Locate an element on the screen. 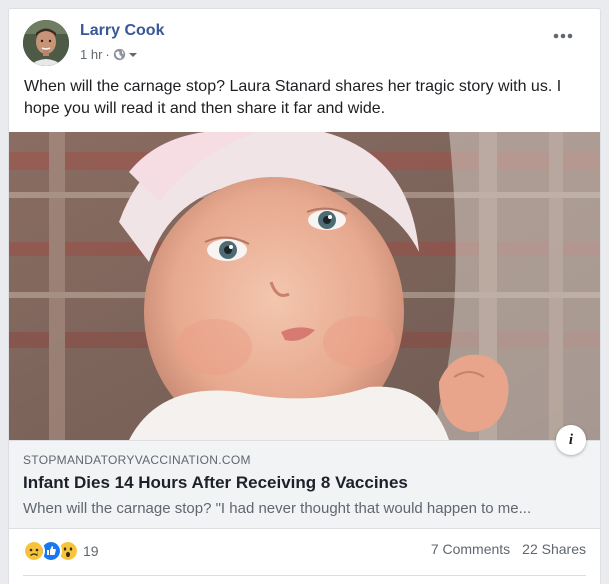 Image resolution: width=609 pixels, height=584 pixels. post-header: Larry Cook 1 hr · is located at coordinates (303, 44).